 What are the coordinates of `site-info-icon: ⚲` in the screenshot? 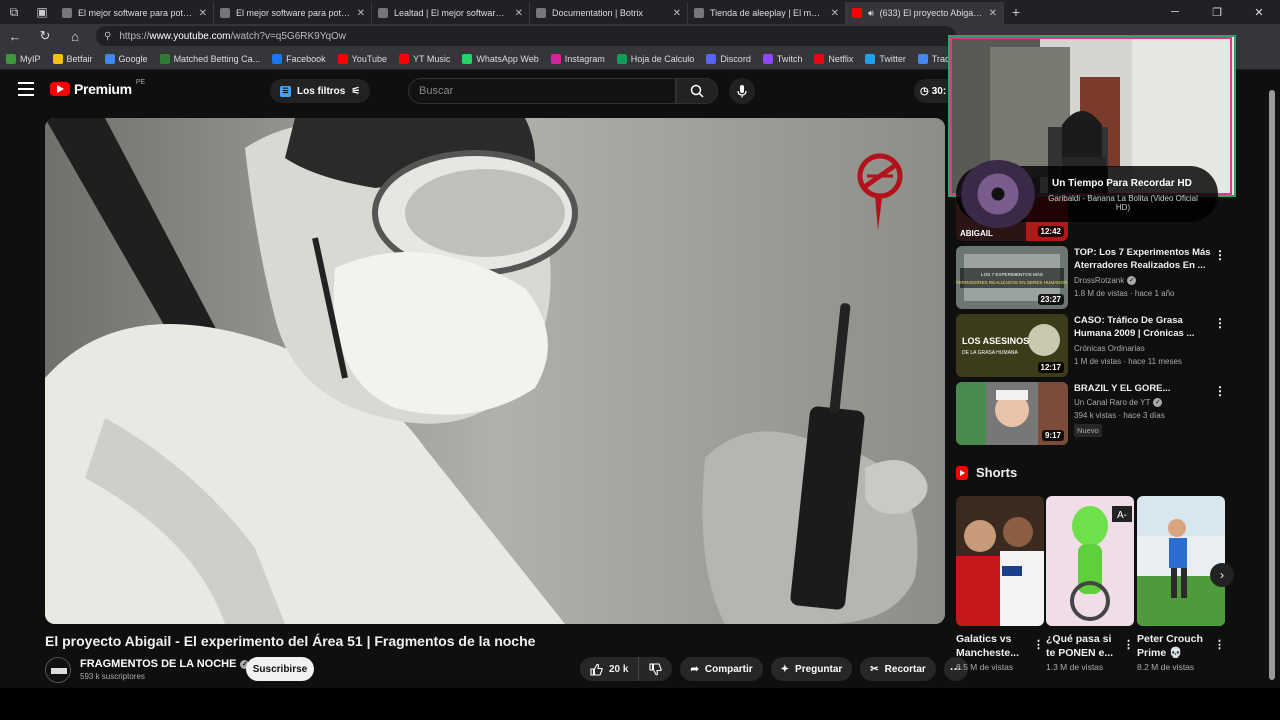 It's located at (107, 36).